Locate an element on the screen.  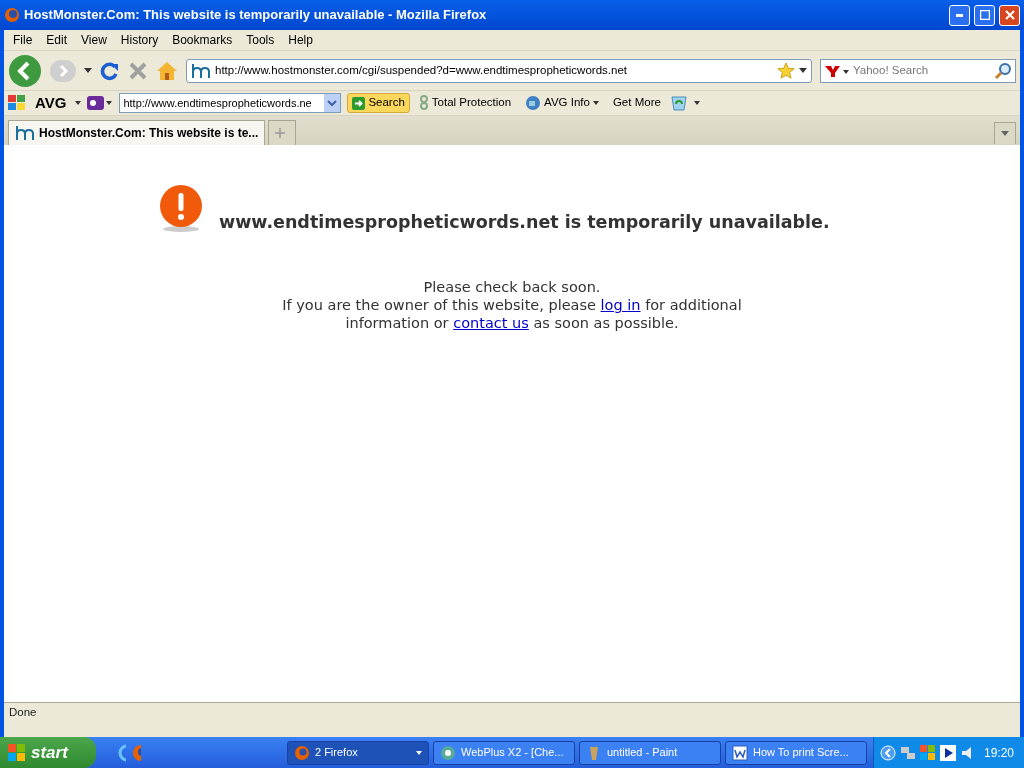
search-field: Yahoo! Search is located at coordinates (922, 70).